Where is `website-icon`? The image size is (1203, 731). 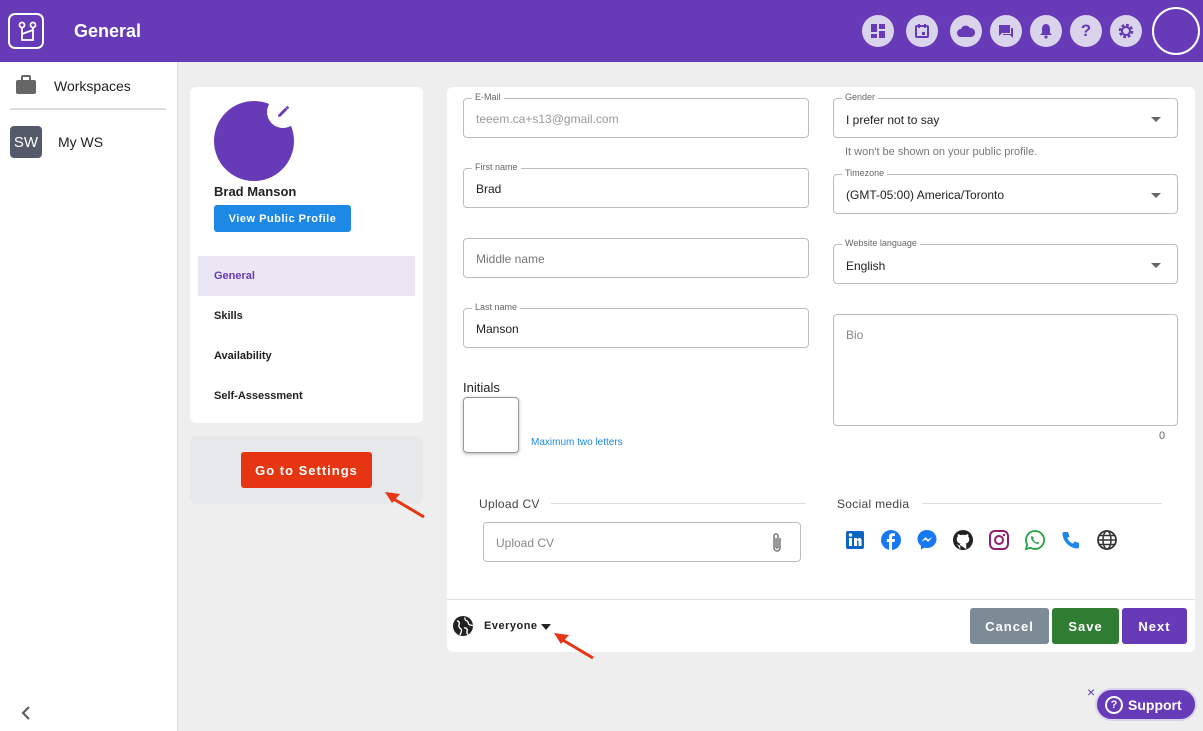 website-icon is located at coordinates (1107, 540).